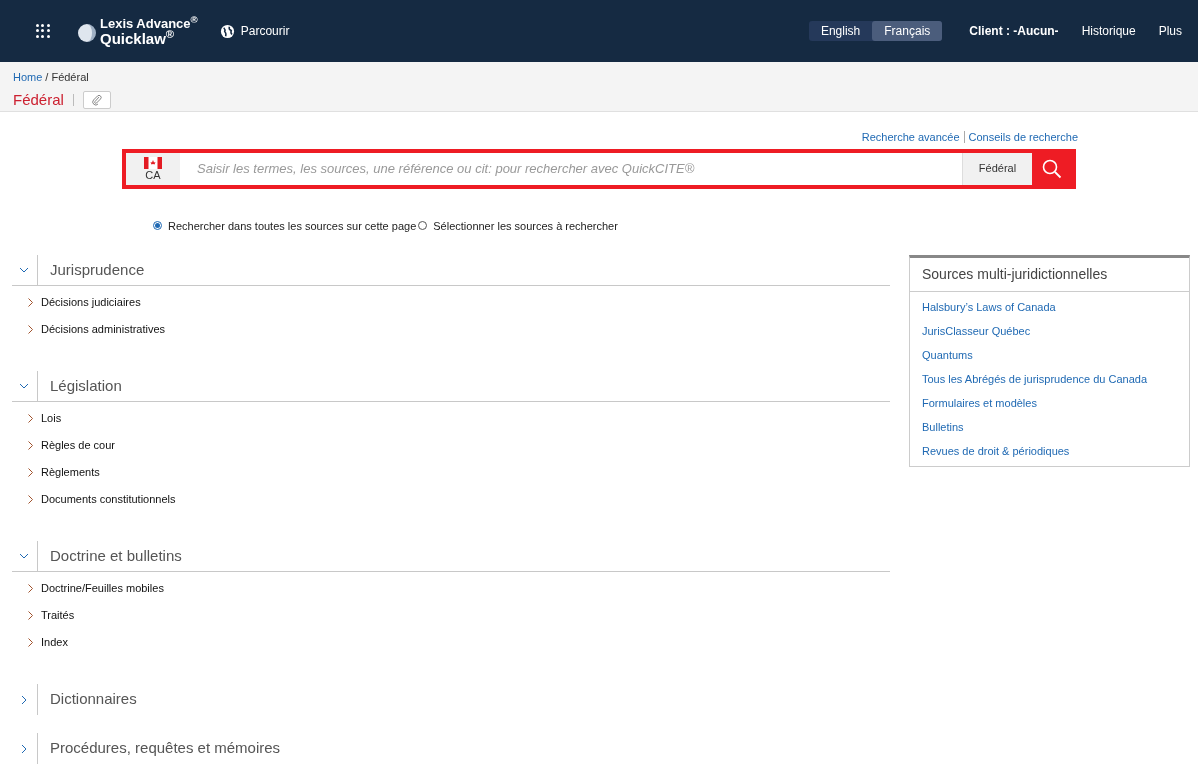  Describe the element at coordinates (525, 225) in the screenshot. I see `radio-label: Sélectionner les sources à rechercher` at that location.